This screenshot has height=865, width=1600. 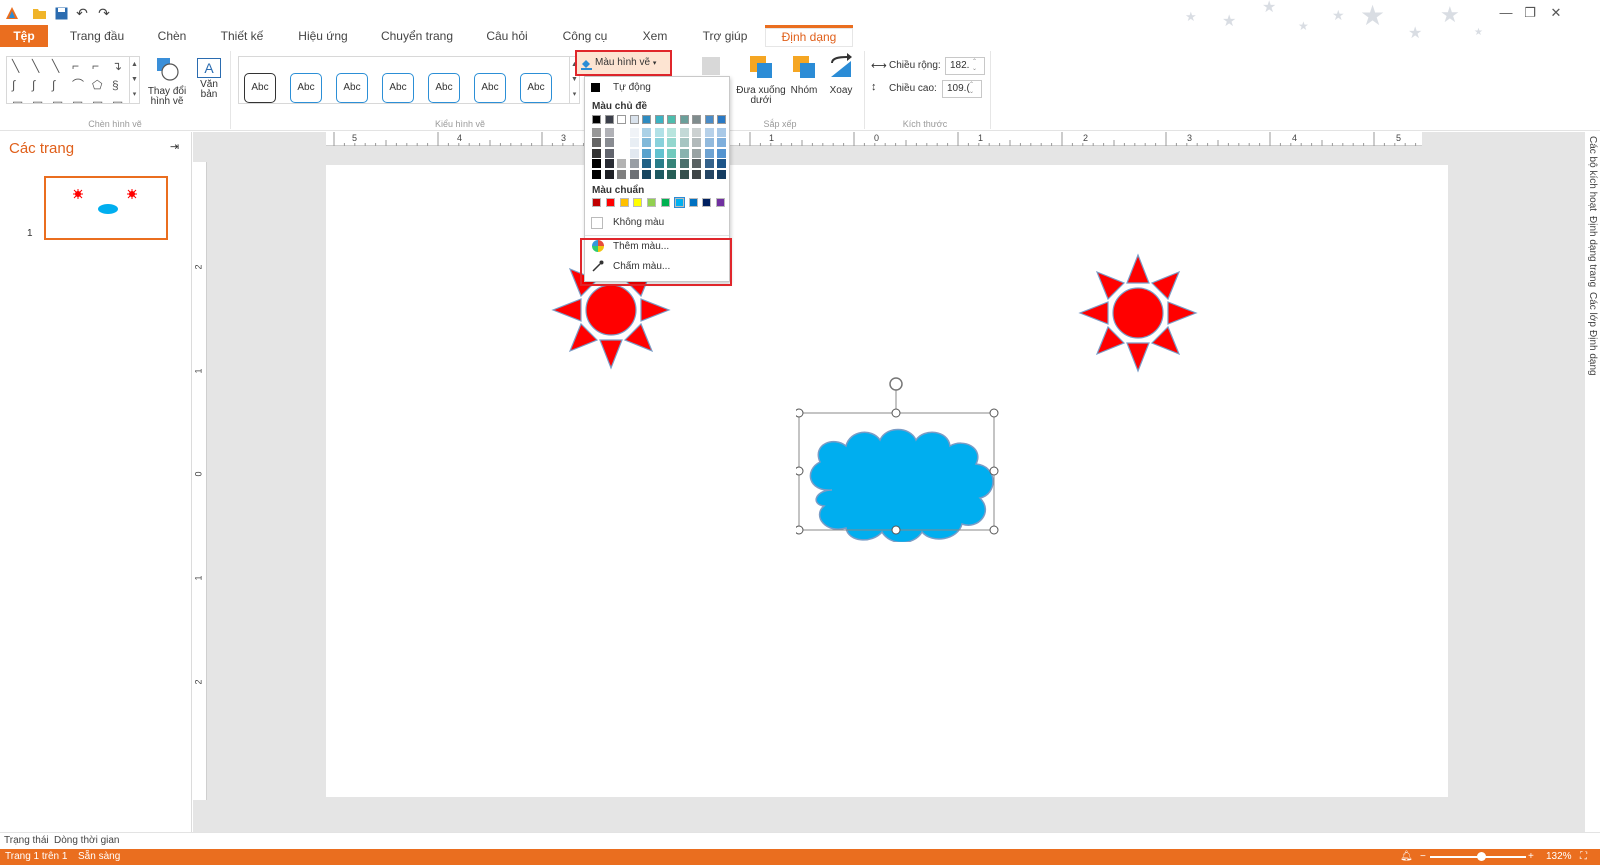 What do you see at coordinates (444, 88) in the screenshot?
I see `shape-style-5: Abc` at bounding box center [444, 88].